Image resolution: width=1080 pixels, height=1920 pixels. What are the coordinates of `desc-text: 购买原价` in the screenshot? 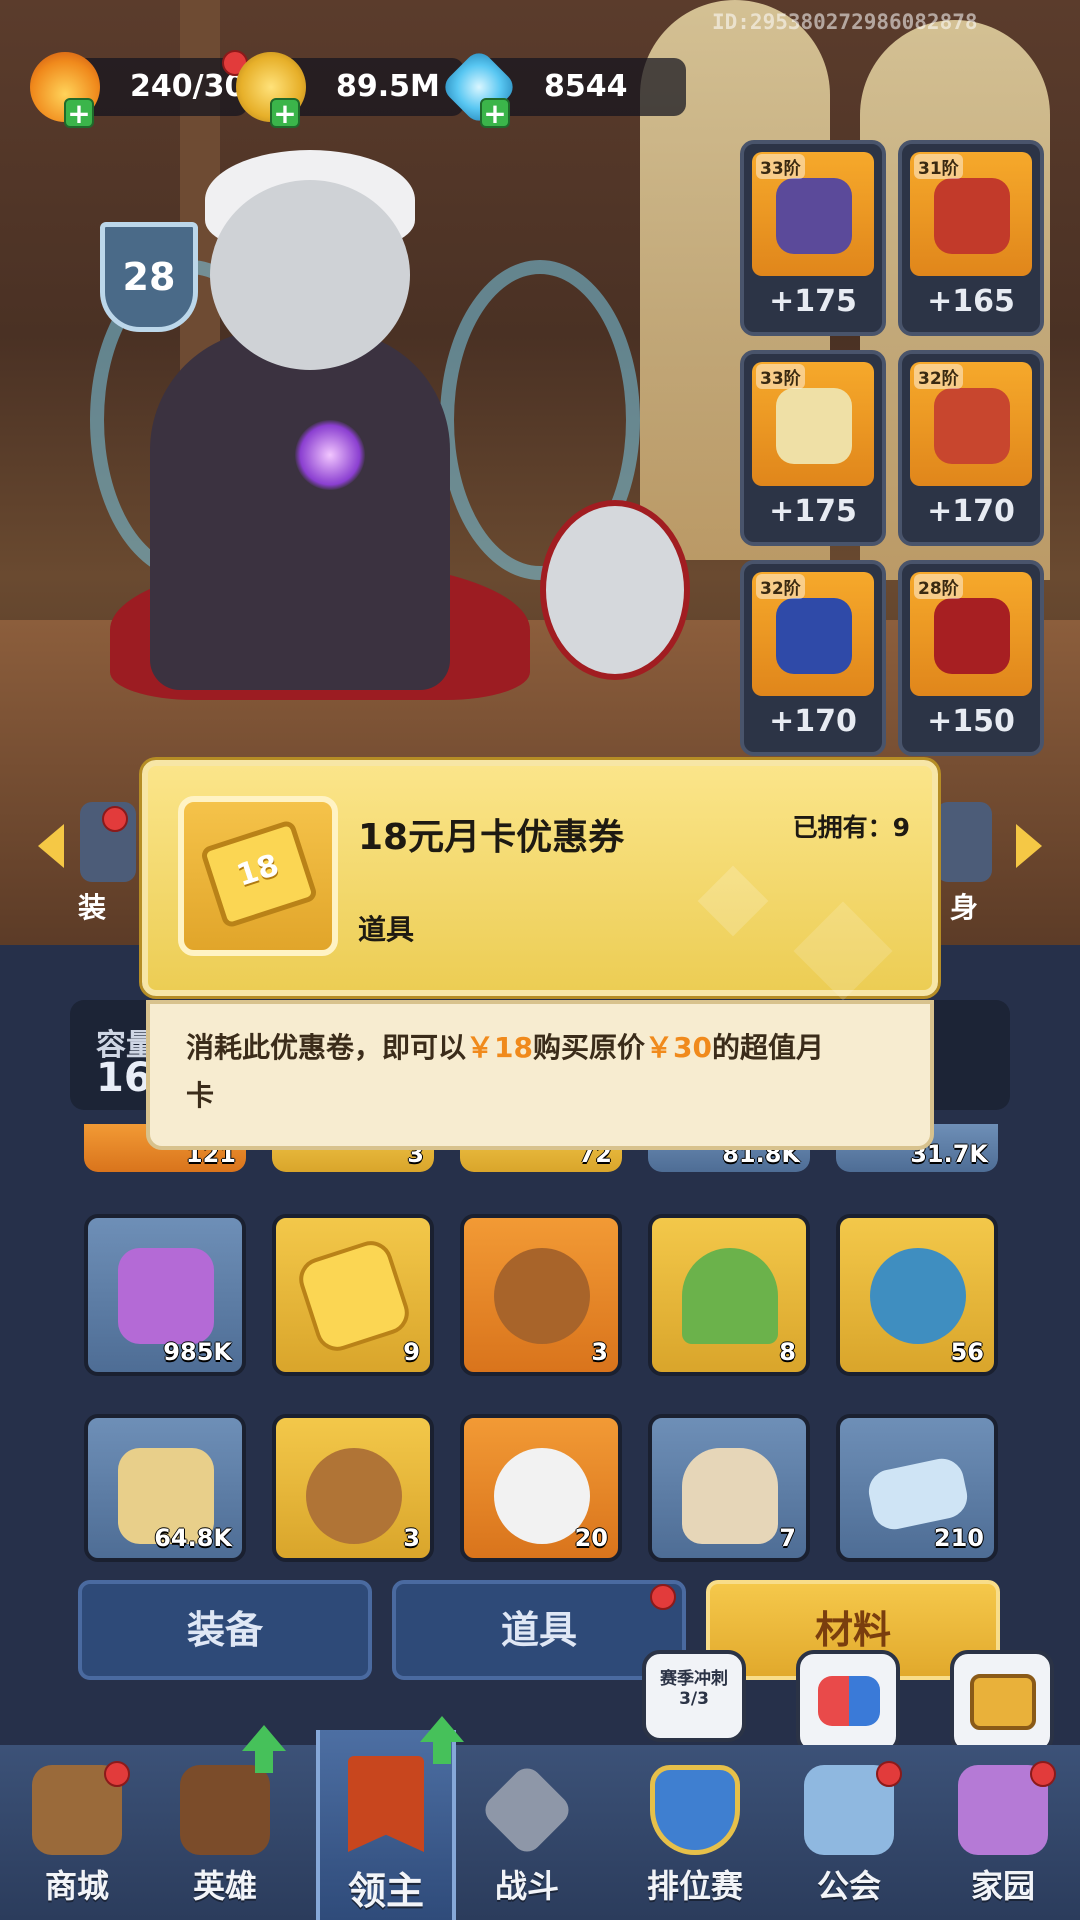 It's located at (588, 1047).